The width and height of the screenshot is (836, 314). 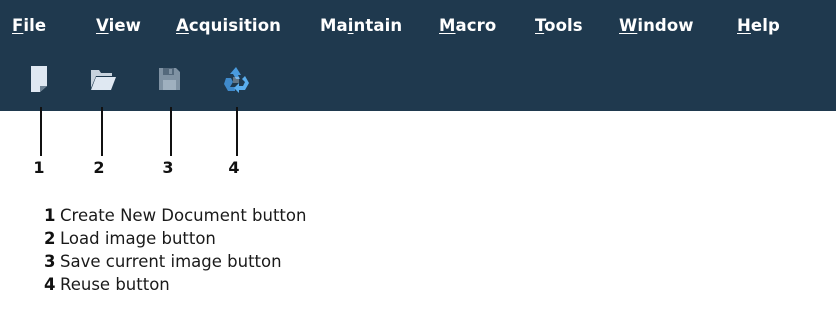 What do you see at coordinates (563, 25) in the screenshot?
I see `menu-tools-label: ools` at bounding box center [563, 25].